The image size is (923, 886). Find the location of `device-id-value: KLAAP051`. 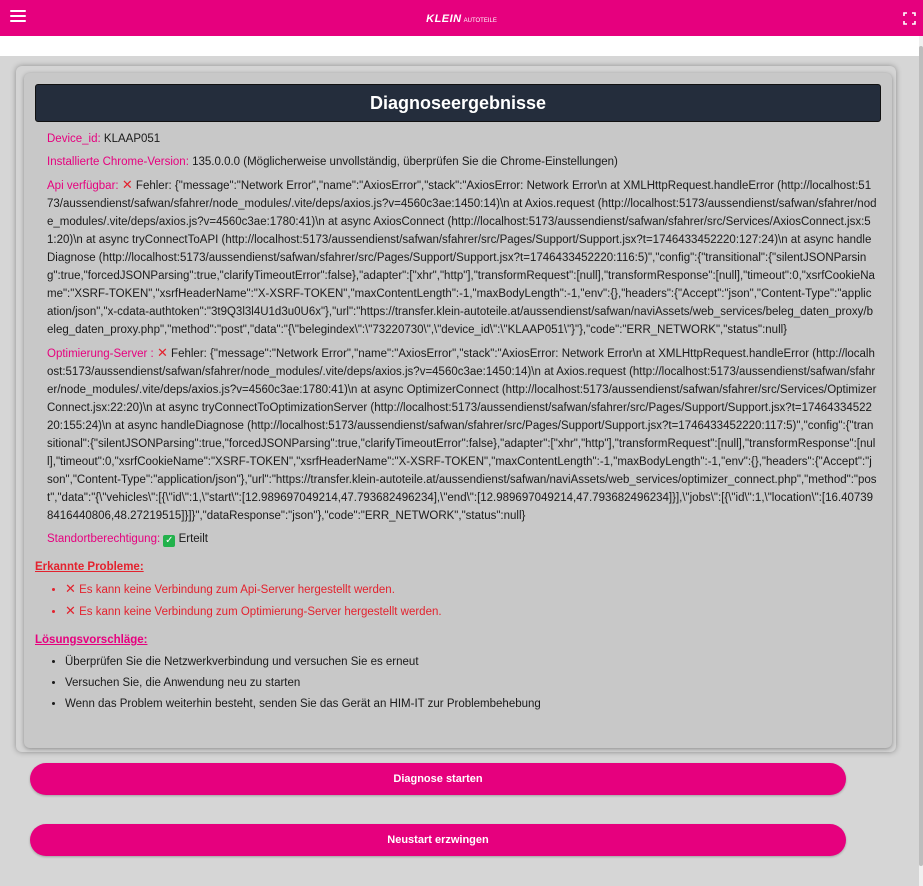

device-id-value: KLAAP051 is located at coordinates (132, 139).